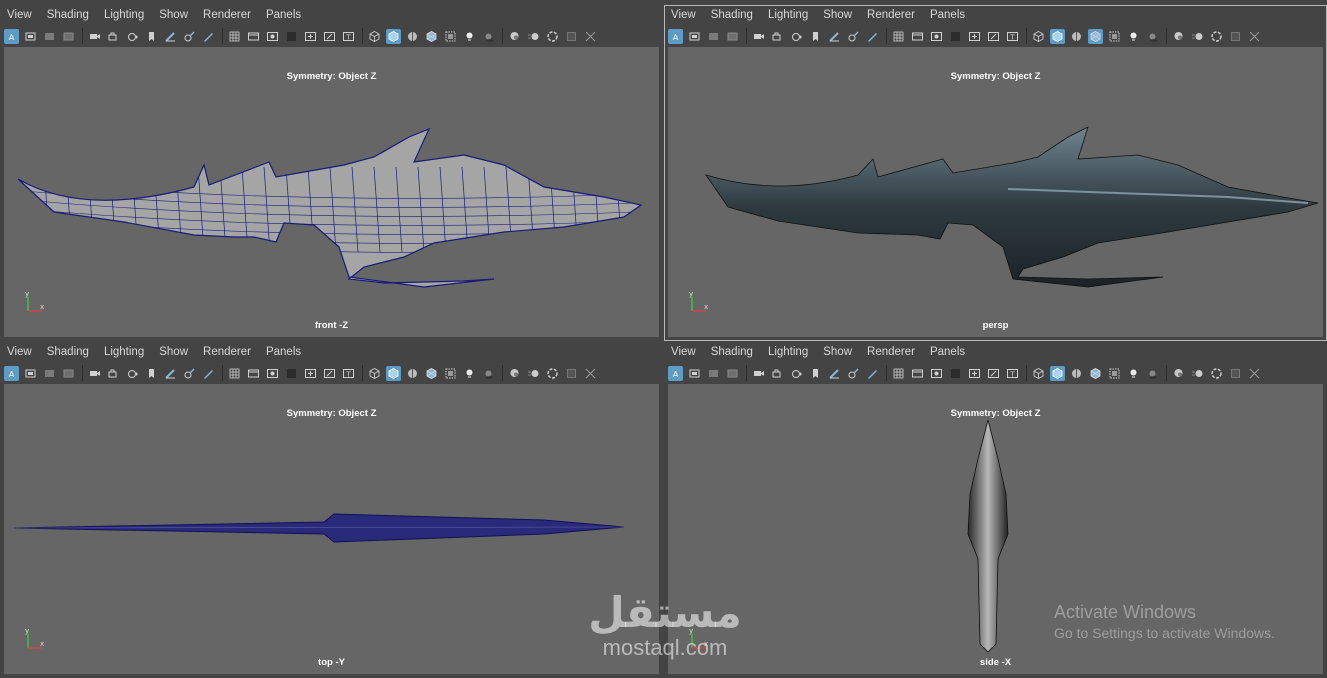  Describe the element at coordinates (113, 36) in the screenshot. I see `lock-camera-icon` at that location.